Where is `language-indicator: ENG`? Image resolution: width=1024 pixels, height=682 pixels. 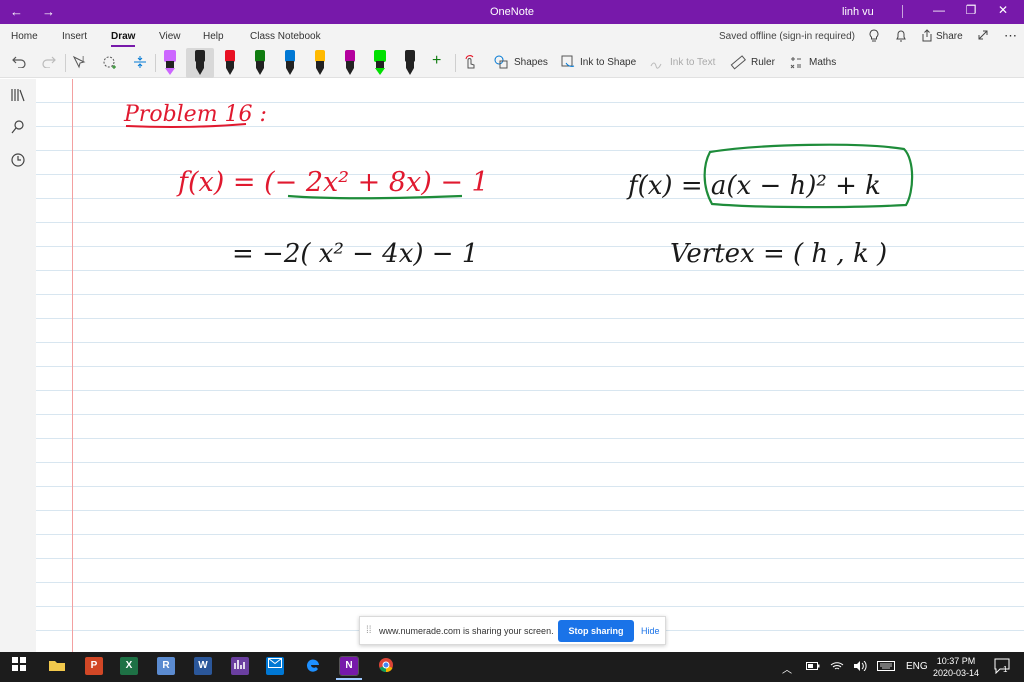
language-indicator: ENG is located at coordinates (917, 666).